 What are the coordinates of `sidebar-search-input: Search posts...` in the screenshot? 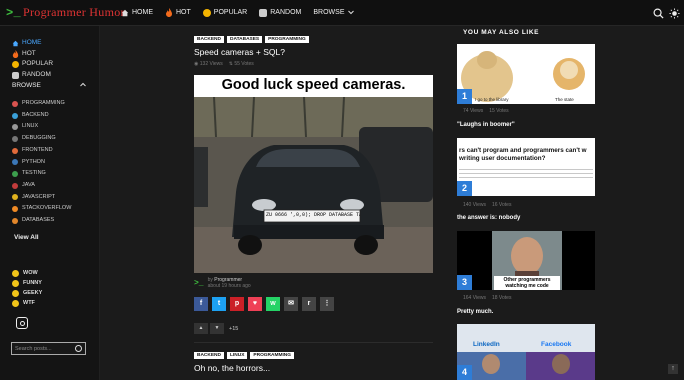 It's located at (48, 348).